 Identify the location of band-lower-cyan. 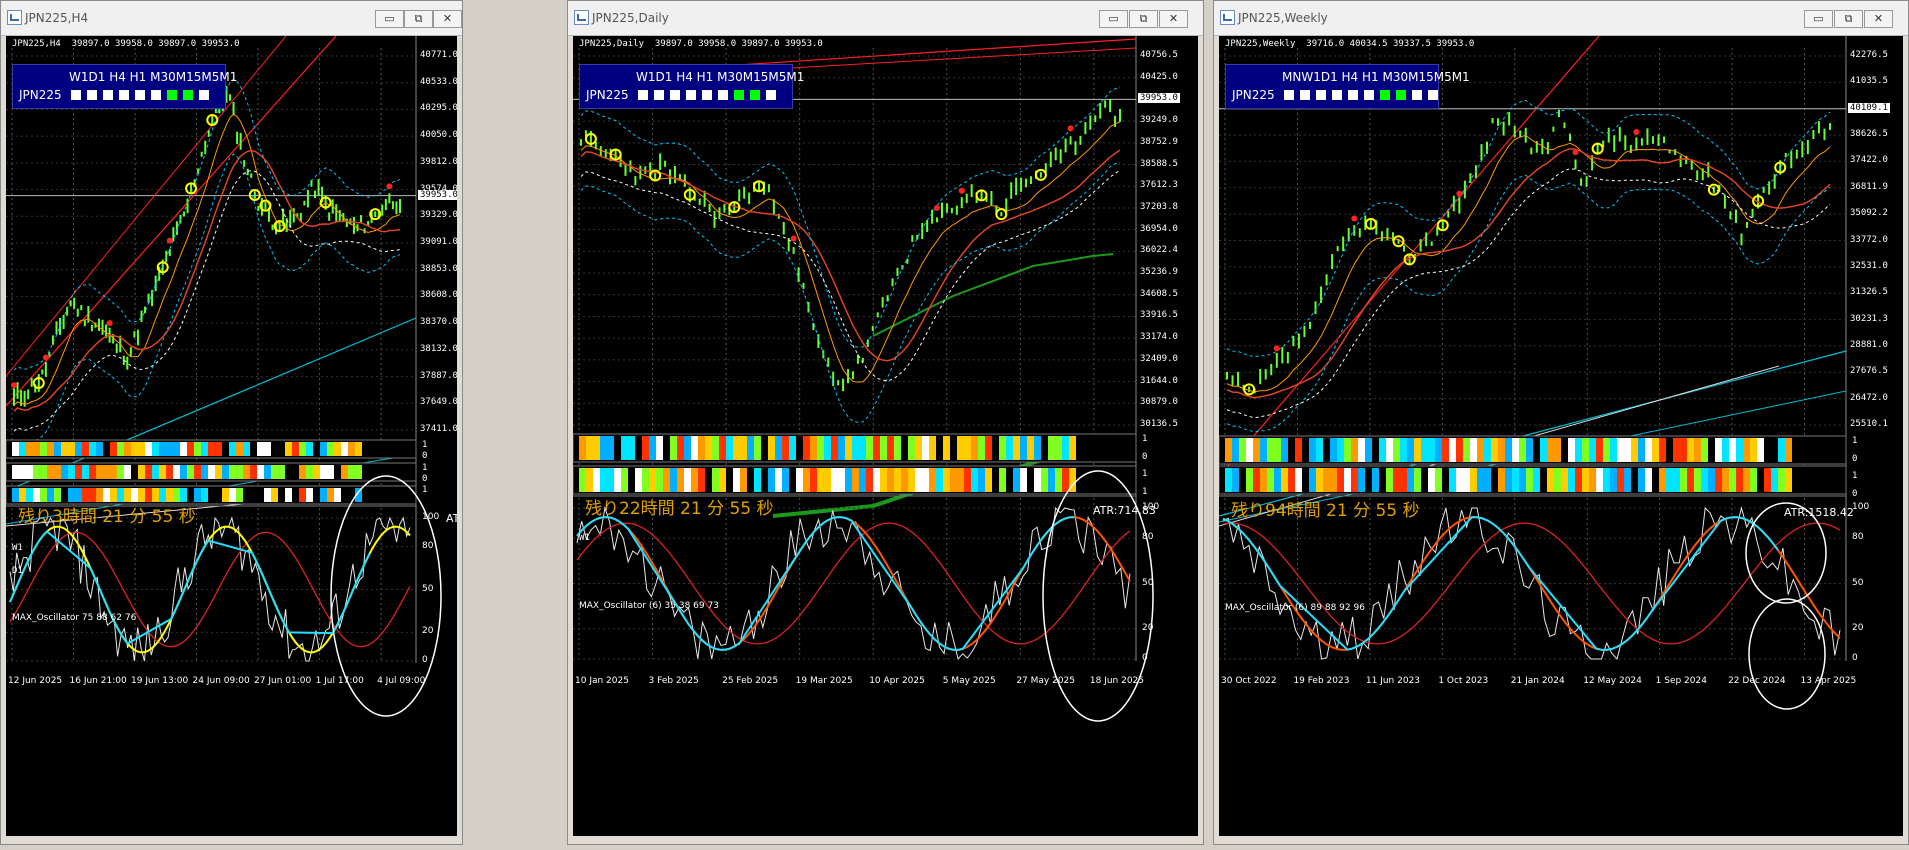
(850, 292).